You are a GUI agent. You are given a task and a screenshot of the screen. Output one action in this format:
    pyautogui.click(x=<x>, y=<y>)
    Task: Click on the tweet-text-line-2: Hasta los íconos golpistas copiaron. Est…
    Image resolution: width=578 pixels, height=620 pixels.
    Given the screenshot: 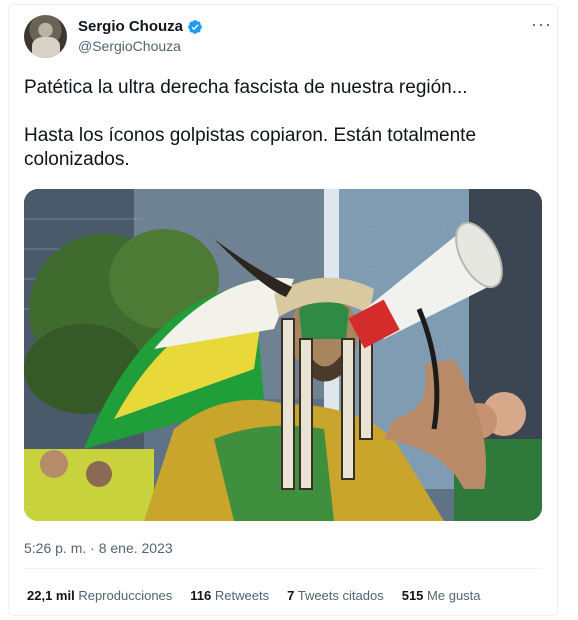 What is the action you would take?
    pyautogui.click(x=250, y=147)
    